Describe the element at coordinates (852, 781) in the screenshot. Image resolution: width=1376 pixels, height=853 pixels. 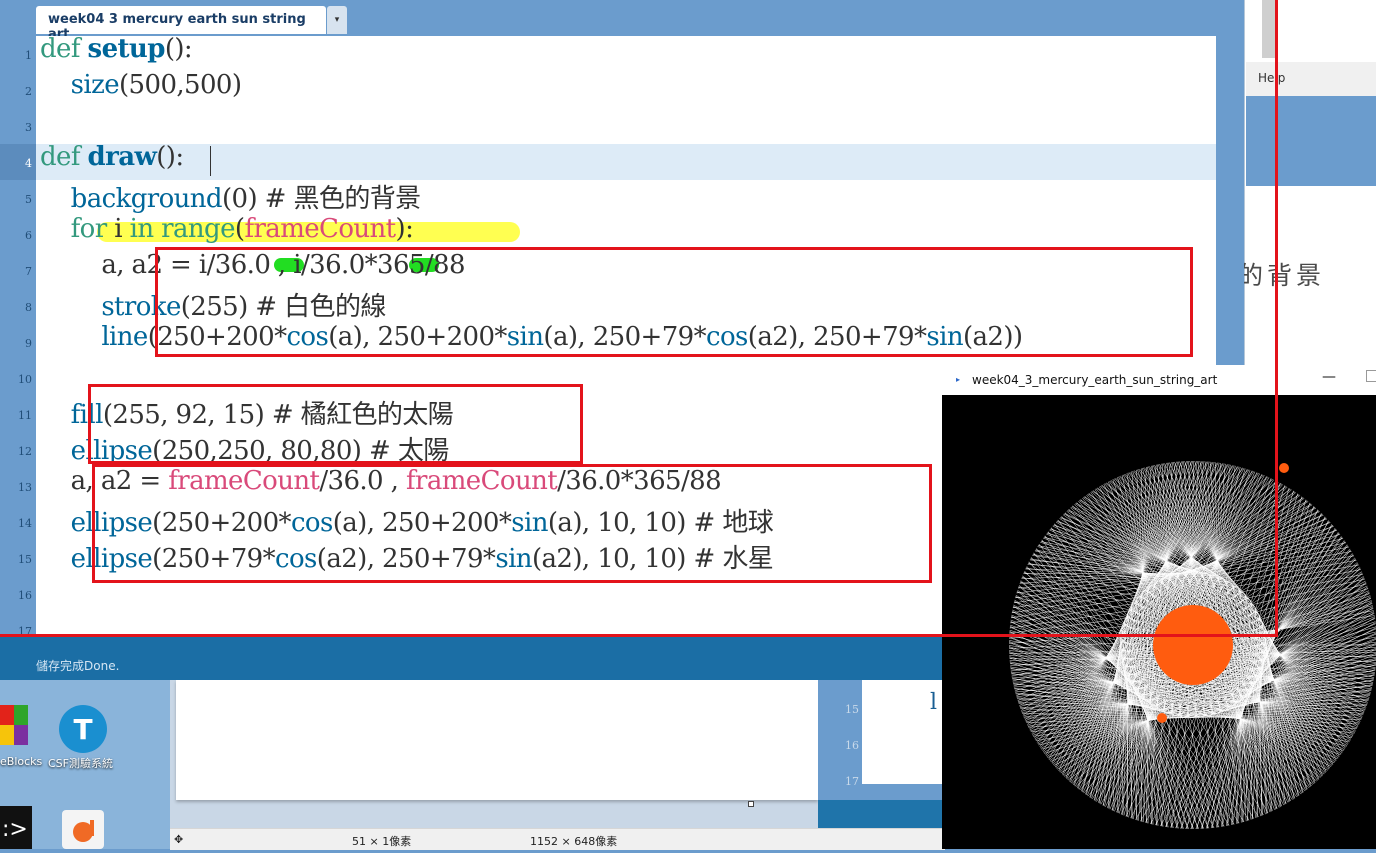
I see `bg-line-number: 17` at that location.